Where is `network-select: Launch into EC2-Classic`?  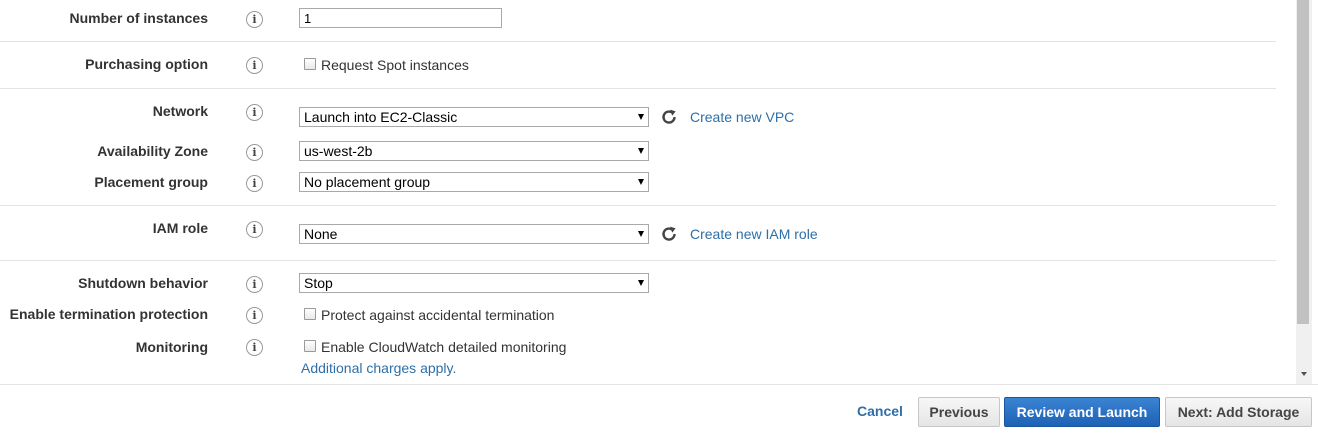 network-select: Launch into EC2-Classic is located at coordinates (474, 117).